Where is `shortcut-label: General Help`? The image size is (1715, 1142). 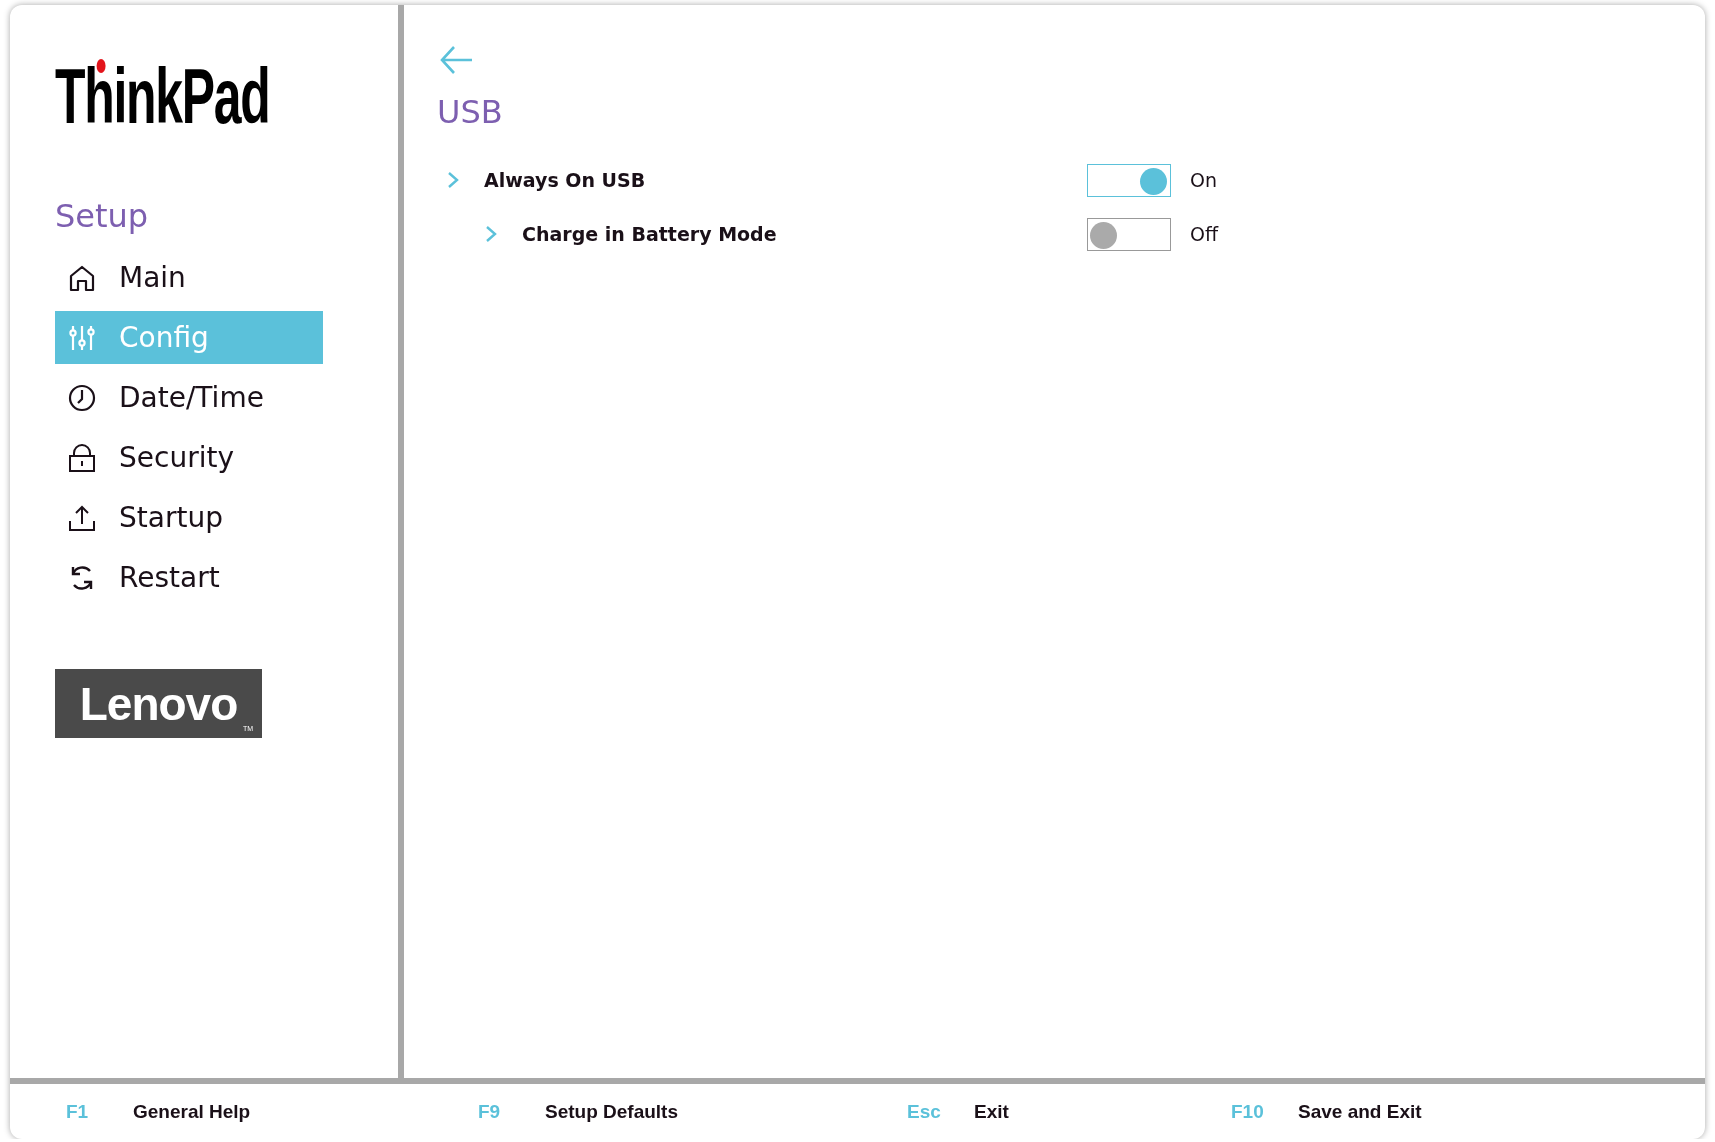 shortcut-label: General Help is located at coordinates (192, 1111).